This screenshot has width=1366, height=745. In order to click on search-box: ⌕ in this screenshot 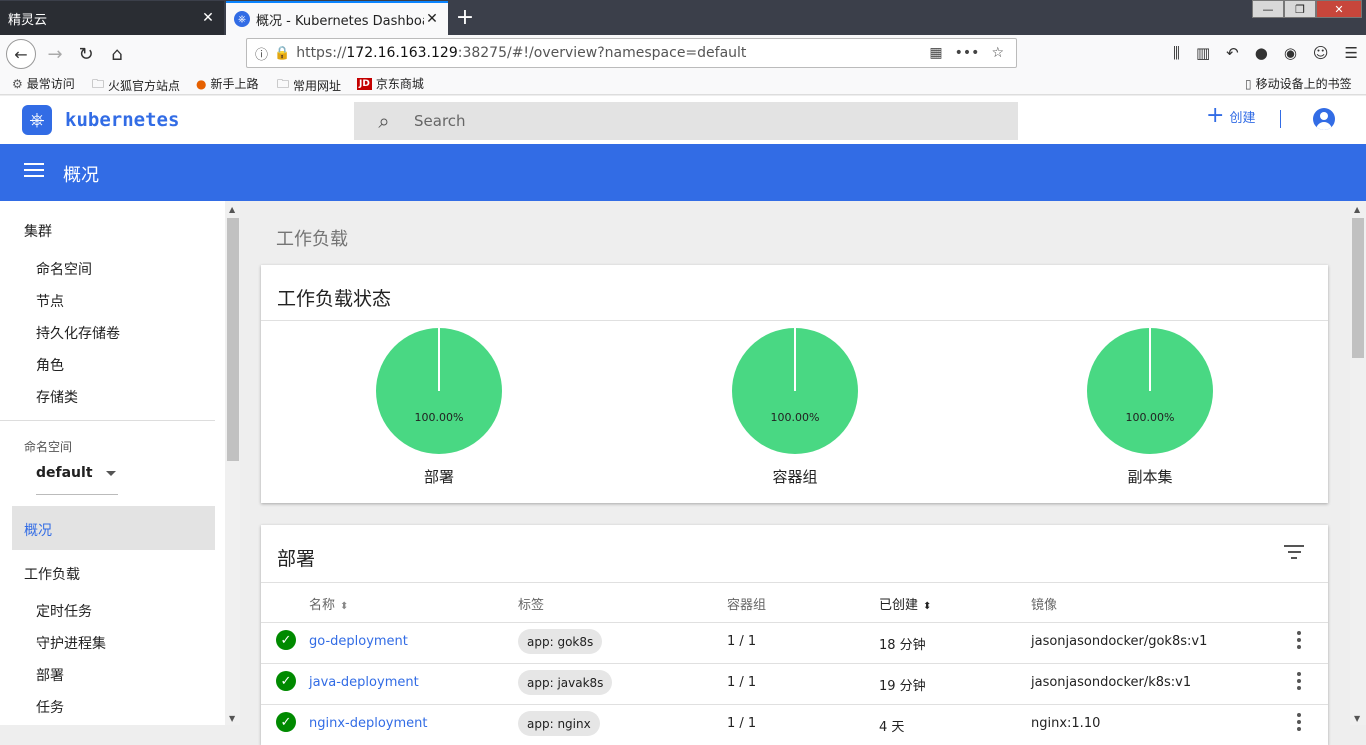, I will do `click(686, 121)`.